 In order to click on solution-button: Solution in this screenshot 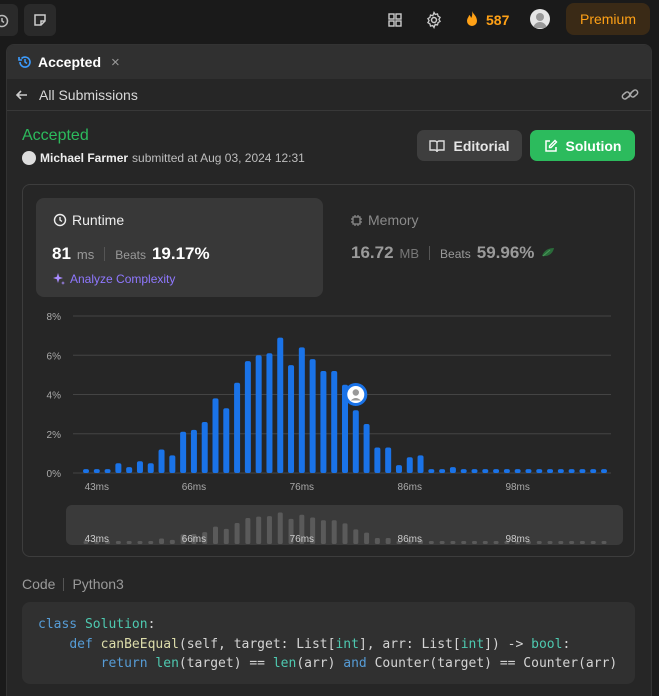, I will do `click(582, 145)`.